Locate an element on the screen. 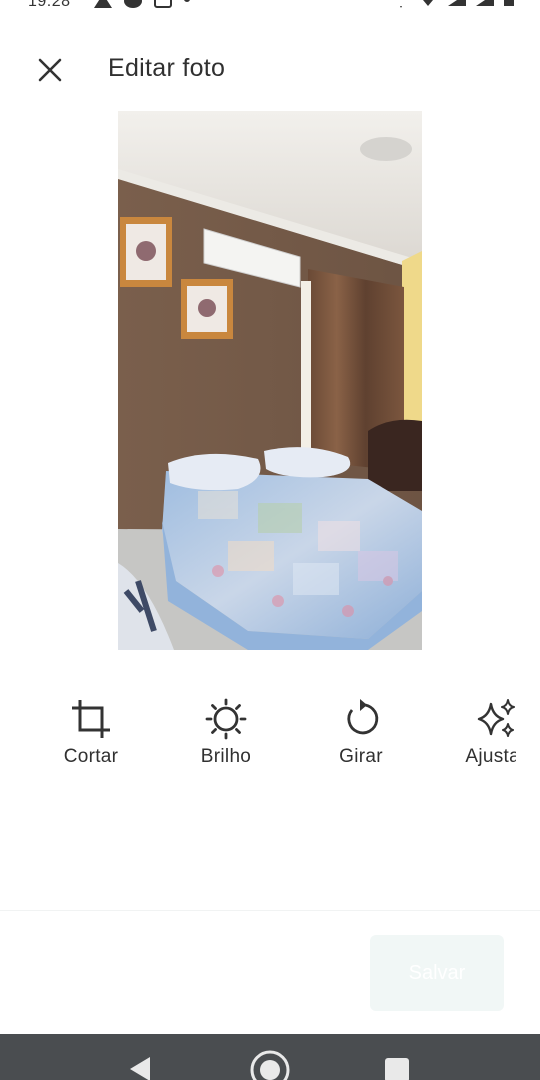 The image size is (540, 1080). app-header: Editar foto is located at coordinates (270, 70).